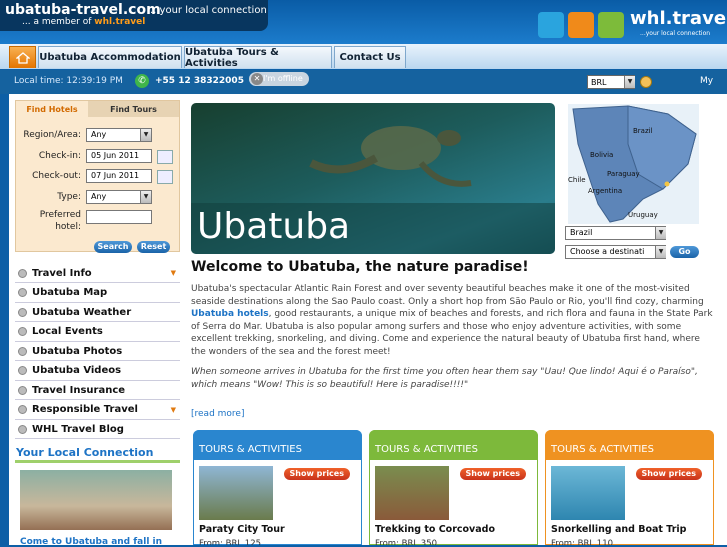 The height and width of the screenshot is (547, 727). Describe the element at coordinates (406, 542) in the screenshot. I see `tour-price: From: BRL 350` at that location.